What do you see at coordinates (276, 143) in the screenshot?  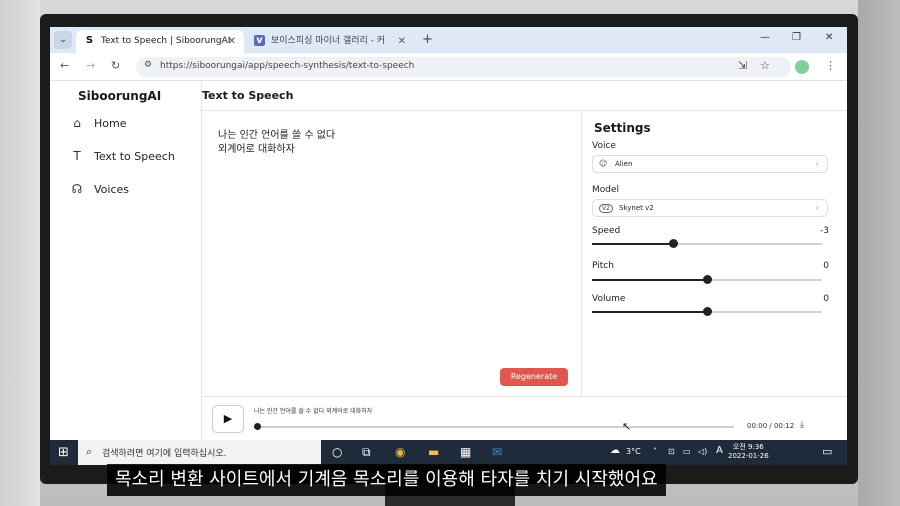 I see `editor-text: 나는 인간 언어를 쓸 수 없다 외계어로 대화하자` at bounding box center [276, 143].